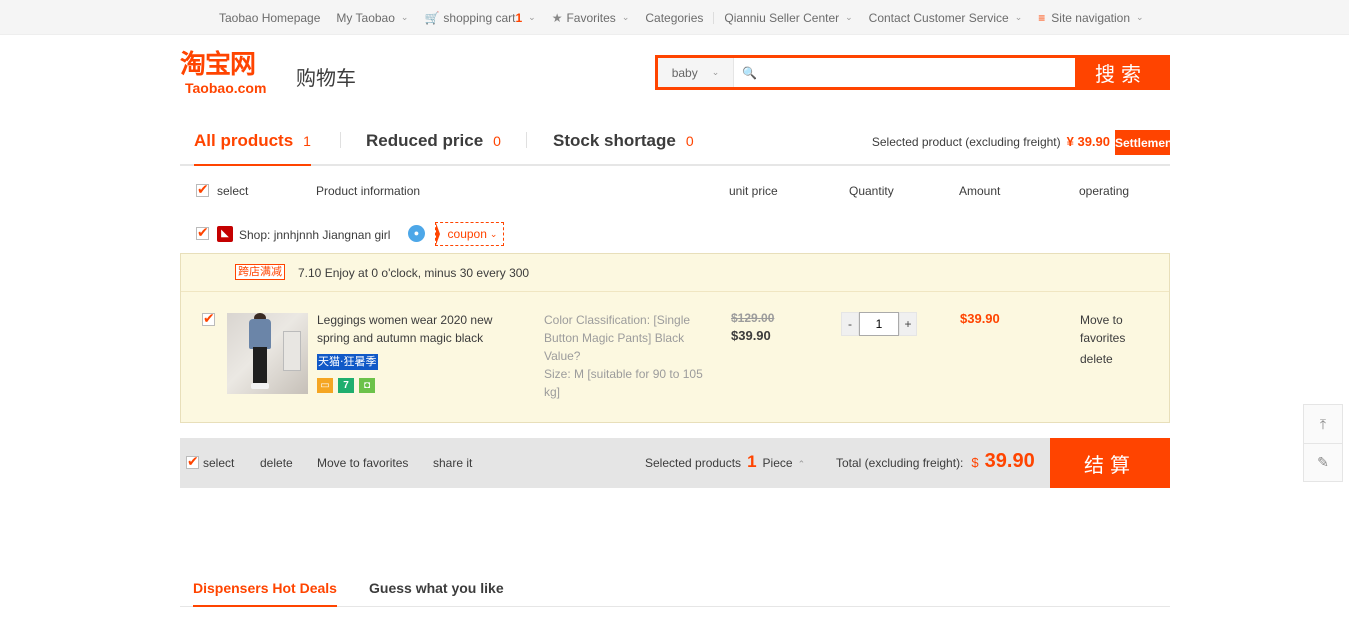  What do you see at coordinates (1323, 424) in the screenshot?
I see `back-to-top-icon: ⤒` at bounding box center [1323, 424].